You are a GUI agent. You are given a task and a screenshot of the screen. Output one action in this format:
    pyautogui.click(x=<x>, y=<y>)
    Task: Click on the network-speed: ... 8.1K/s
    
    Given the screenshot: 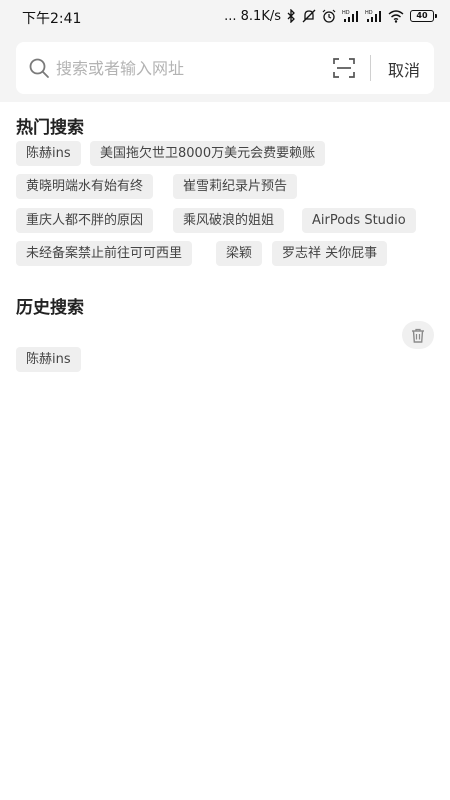 What is the action you would take?
    pyautogui.click(x=252, y=16)
    